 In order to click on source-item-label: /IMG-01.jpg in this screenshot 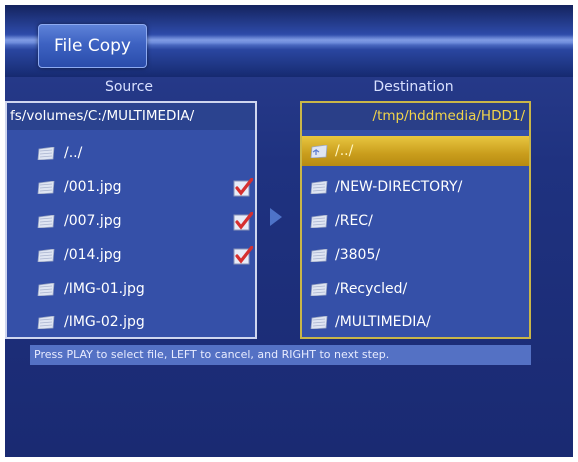, I will do `click(104, 289)`.